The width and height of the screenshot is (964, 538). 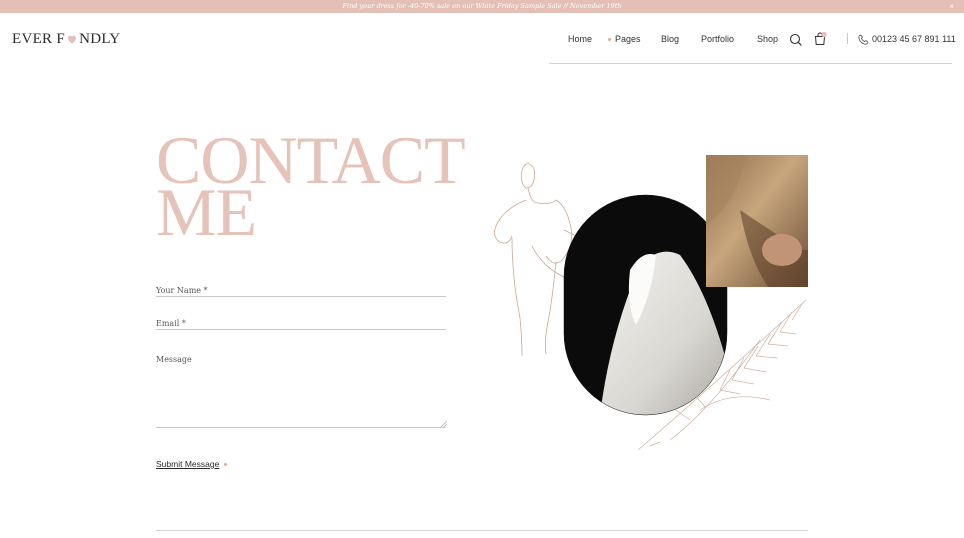 What do you see at coordinates (100, 38) in the screenshot?
I see `logo-text-right: NDLY` at bounding box center [100, 38].